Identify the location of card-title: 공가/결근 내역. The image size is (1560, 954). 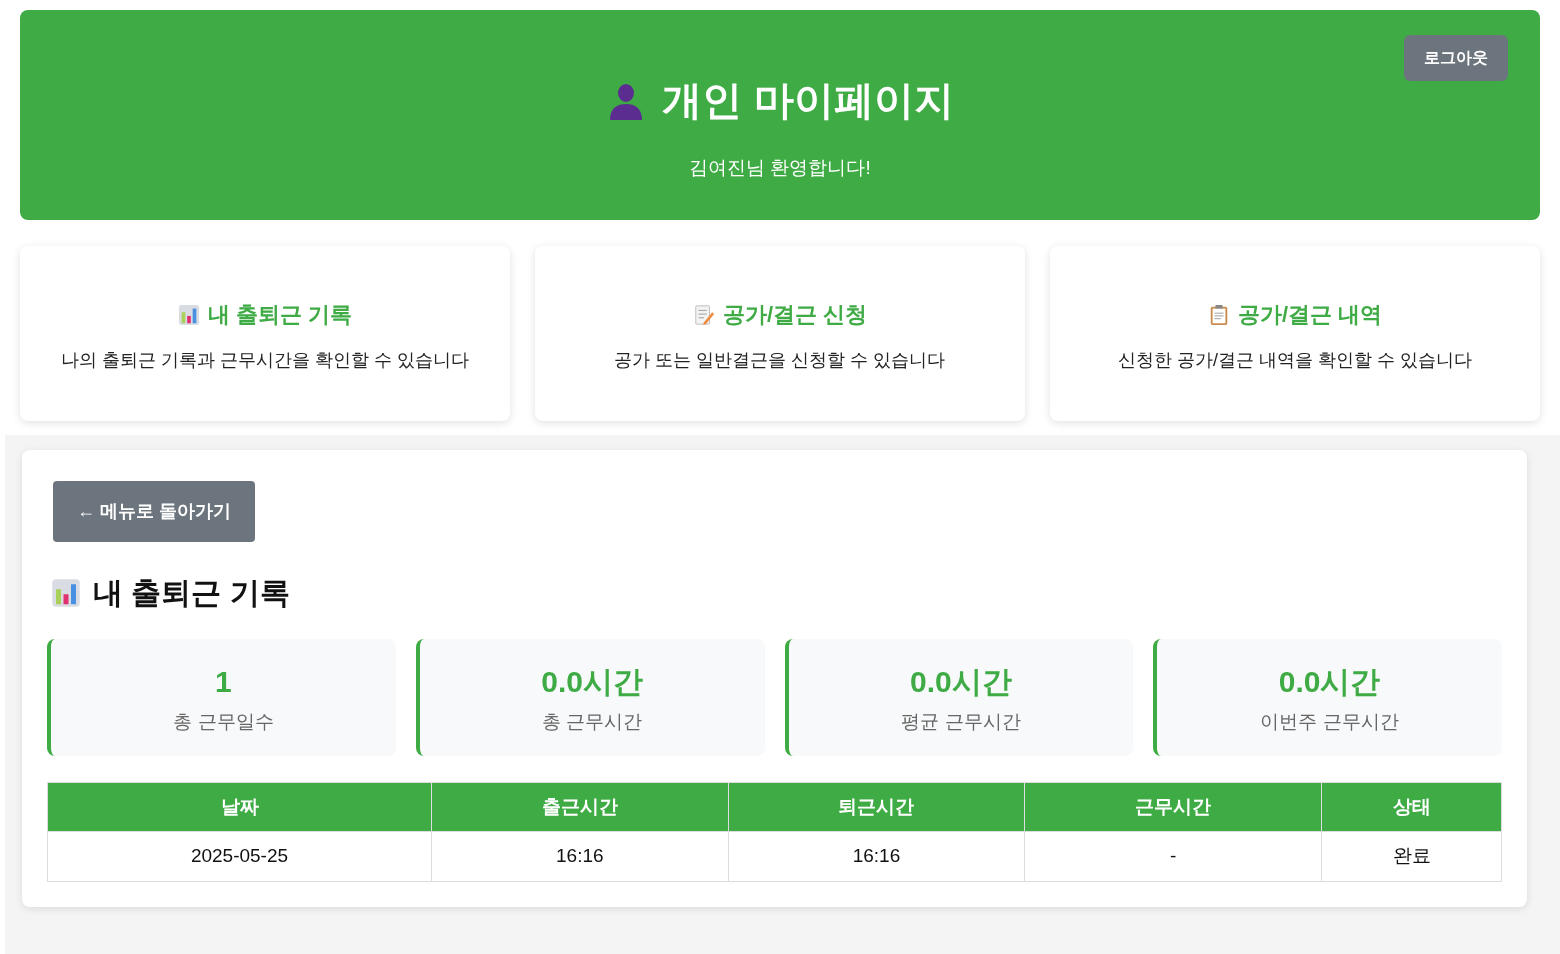
(1310, 315).